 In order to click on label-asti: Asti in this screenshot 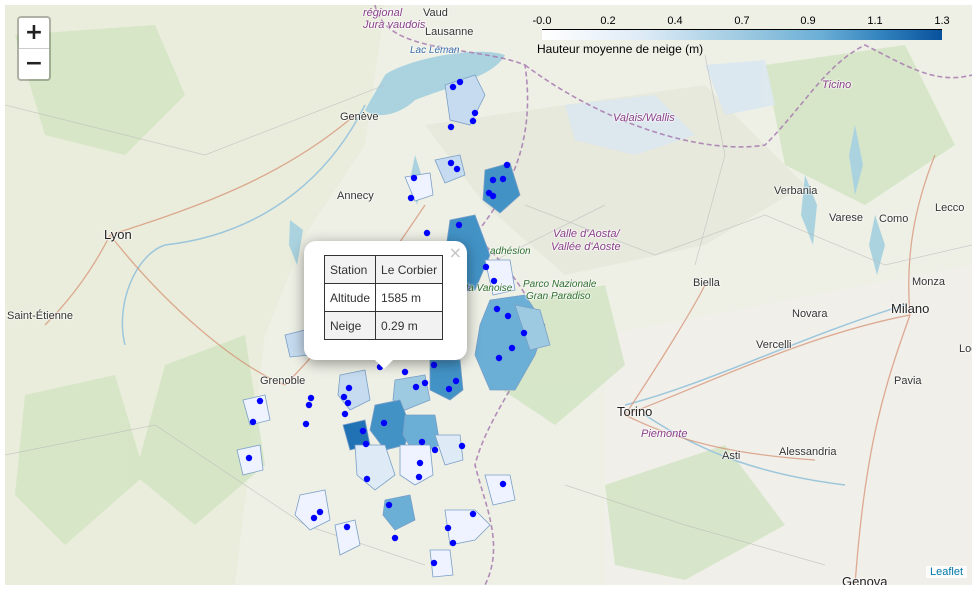, I will do `click(731, 456)`.